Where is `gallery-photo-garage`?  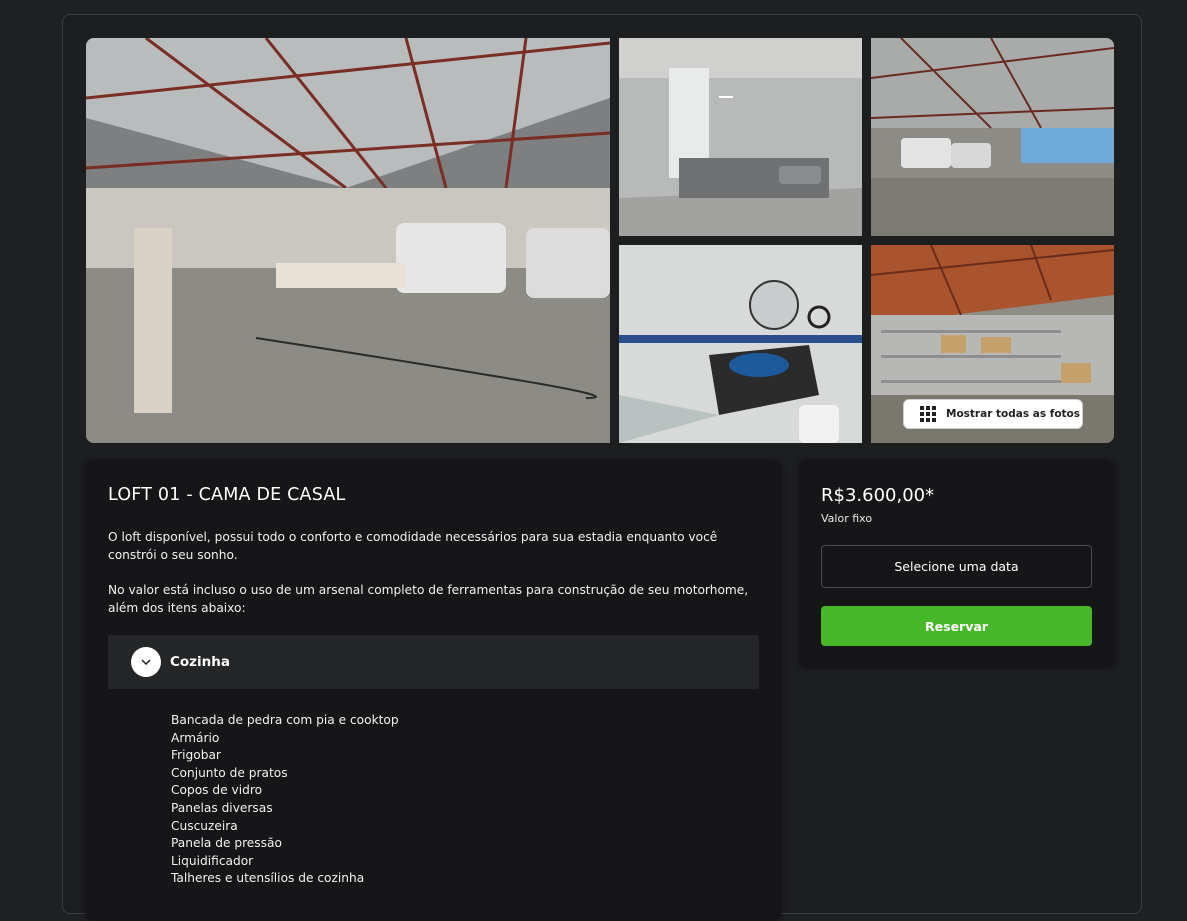 gallery-photo-garage is located at coordinates (992, 137).